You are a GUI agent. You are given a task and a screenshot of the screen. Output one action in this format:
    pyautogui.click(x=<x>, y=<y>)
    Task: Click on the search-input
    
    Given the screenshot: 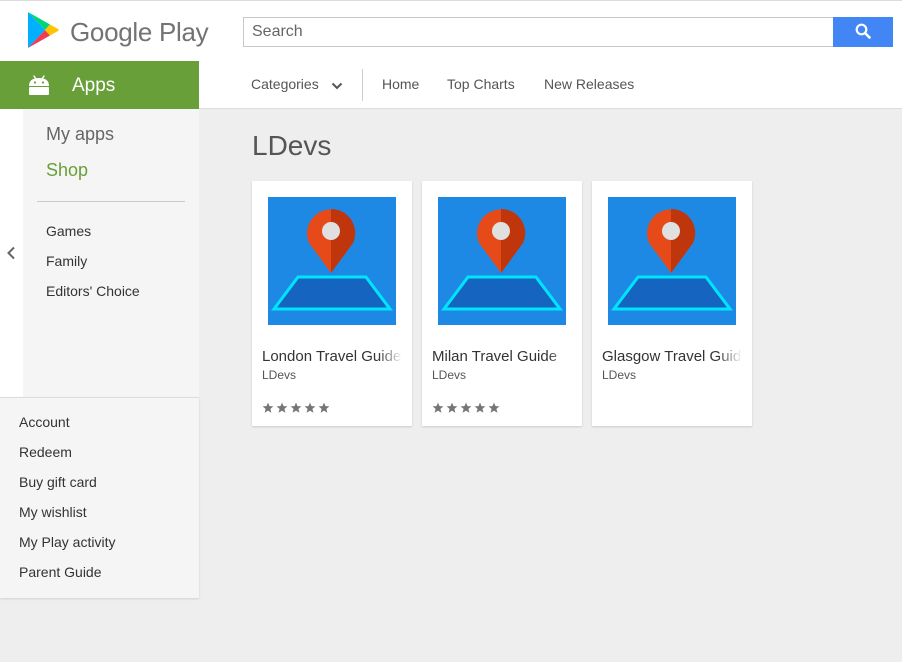 What is the action you would take?
    pyautogui.click(x=538, y=32)
    